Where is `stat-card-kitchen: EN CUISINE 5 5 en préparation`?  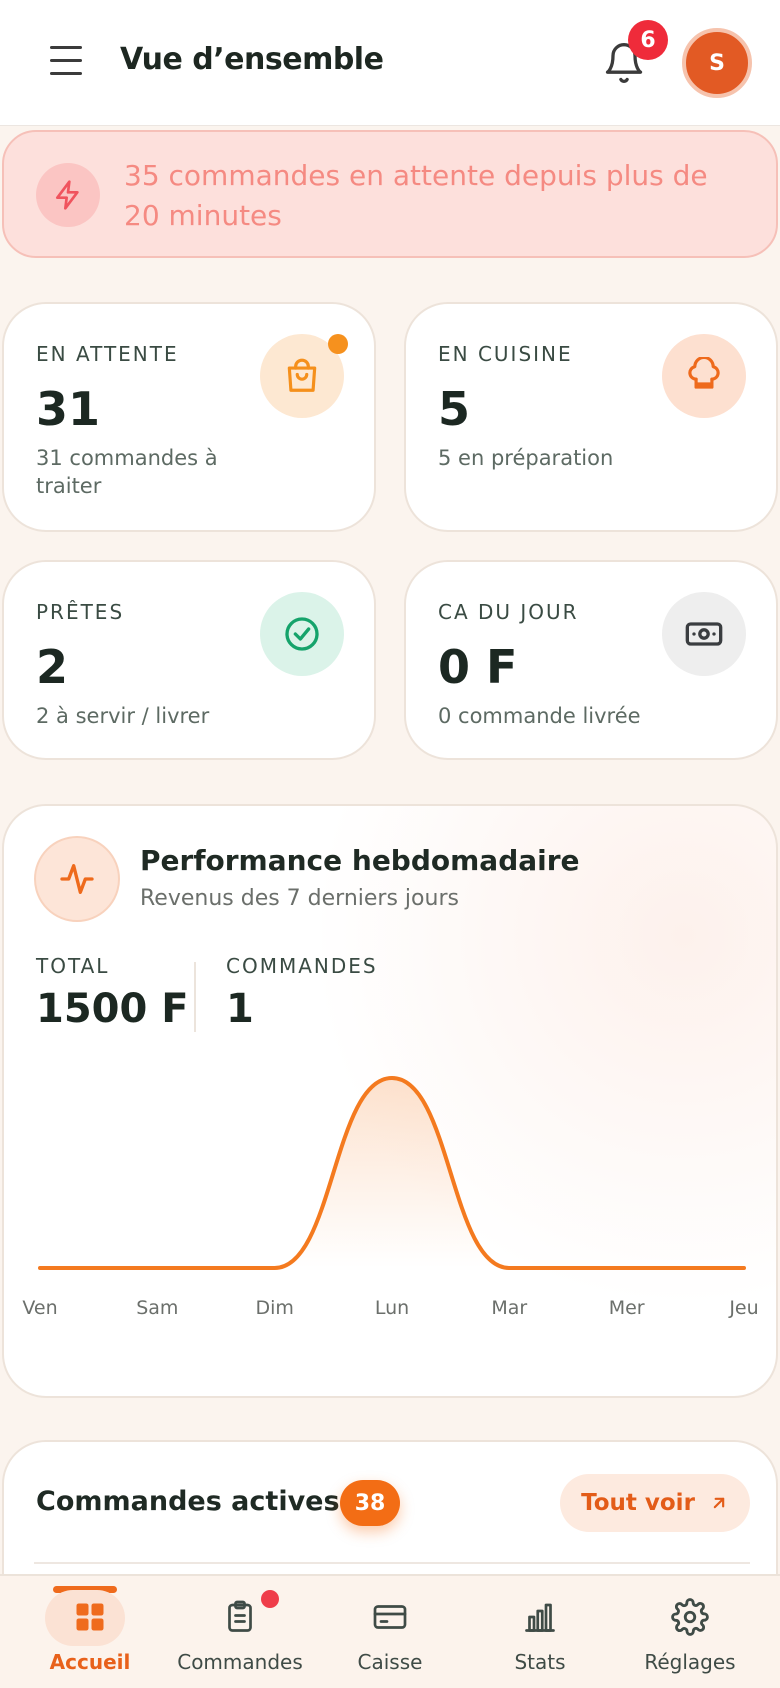 stat-card-kitchen: EN CUISINE 5 5 en préparation is located at coordinates (591, 417).